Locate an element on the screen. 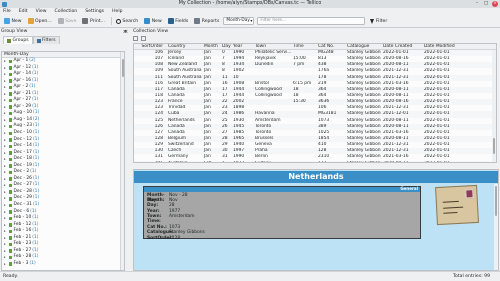 This screenshot has height=281, width=500. fields-button: Fields is located at coordinates (178, 21).